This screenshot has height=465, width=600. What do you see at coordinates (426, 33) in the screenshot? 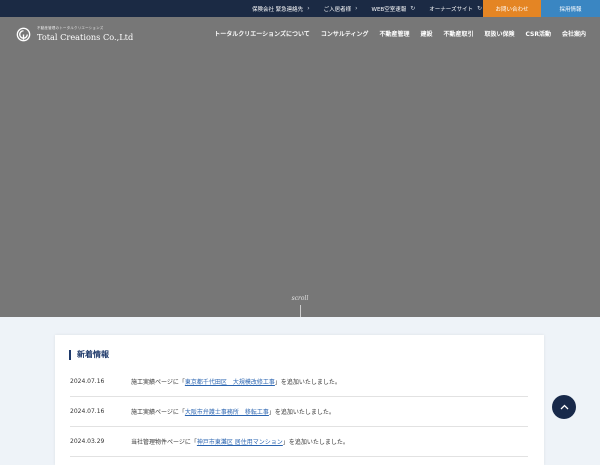
I see `nav-item-construction: 建設` at bounding box center [426, 33].